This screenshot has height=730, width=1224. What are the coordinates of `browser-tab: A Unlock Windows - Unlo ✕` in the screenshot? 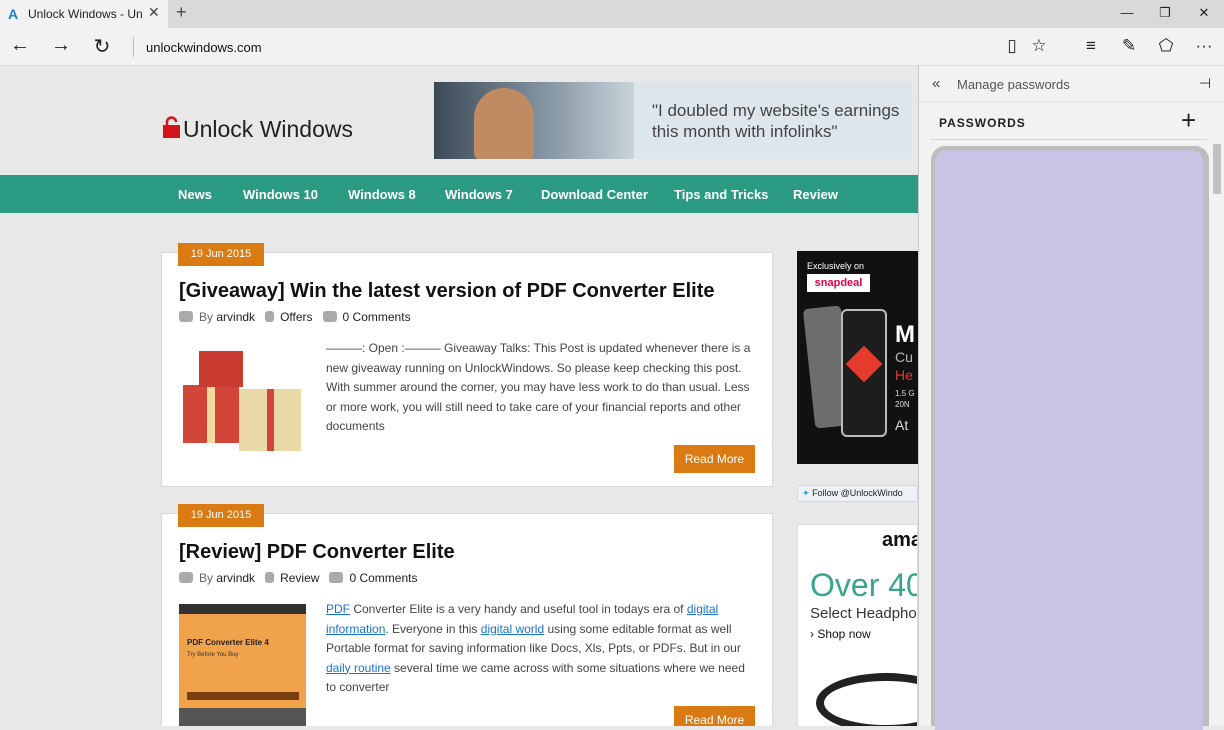 It's located at (84, 14).